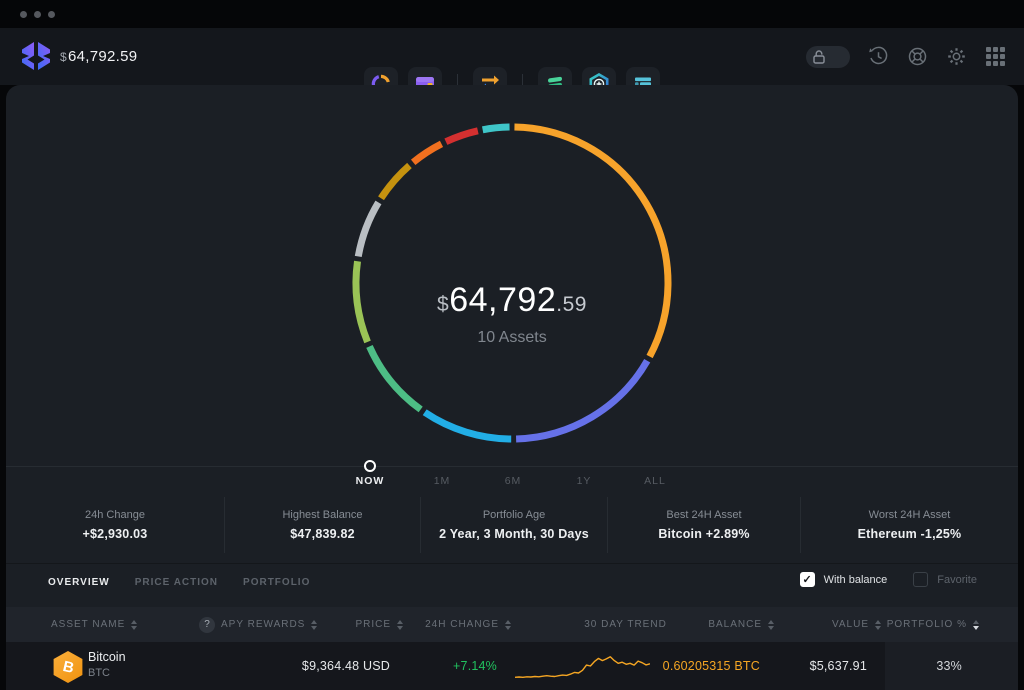 The height and width of the screenshot is (690, 1024). Describe the element at coordinates (373, 624) in the screenshot. I see `column-label: PRICE` at that location.